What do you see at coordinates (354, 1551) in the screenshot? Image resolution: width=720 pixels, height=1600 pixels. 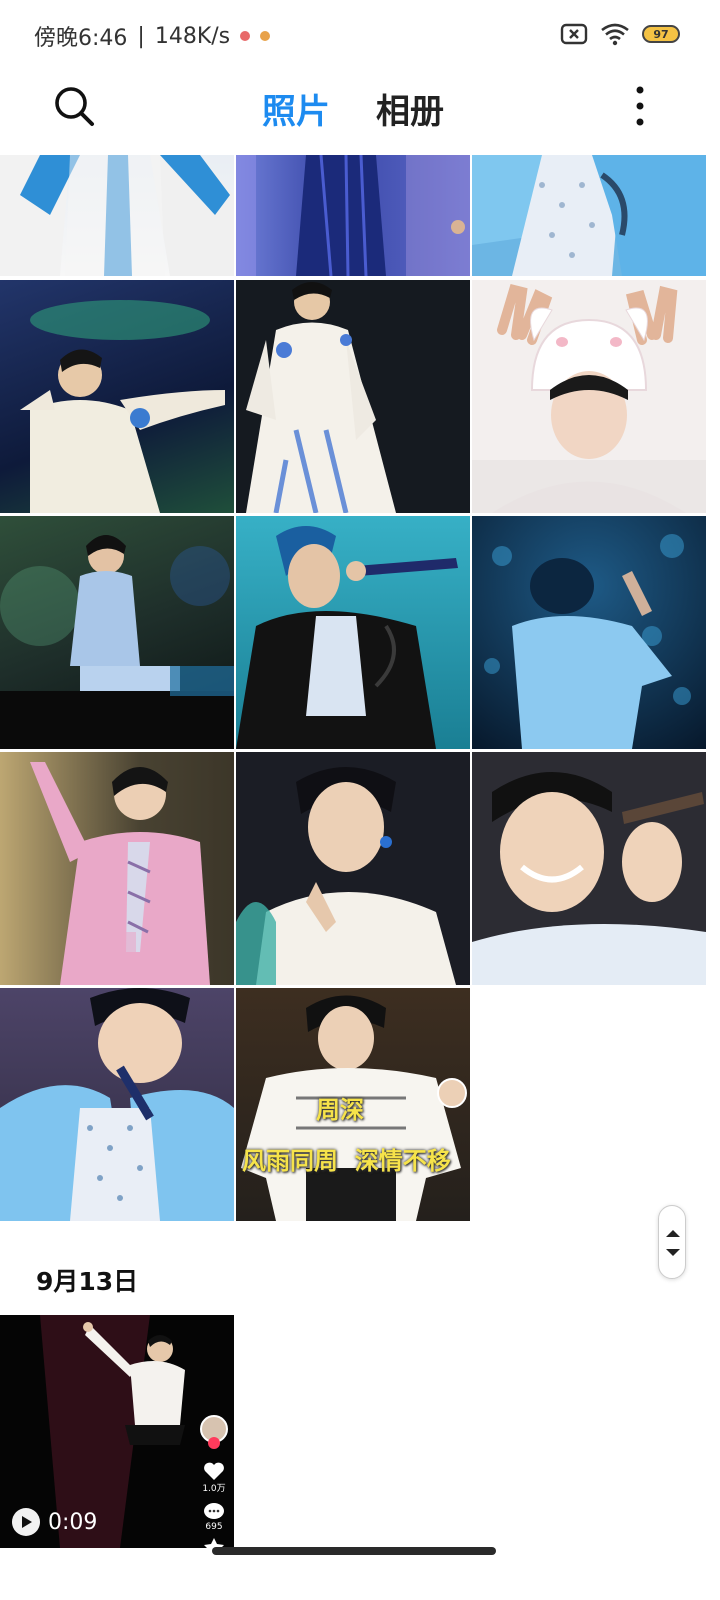 I see `home-indicator` at bounding box center [354, 1551].